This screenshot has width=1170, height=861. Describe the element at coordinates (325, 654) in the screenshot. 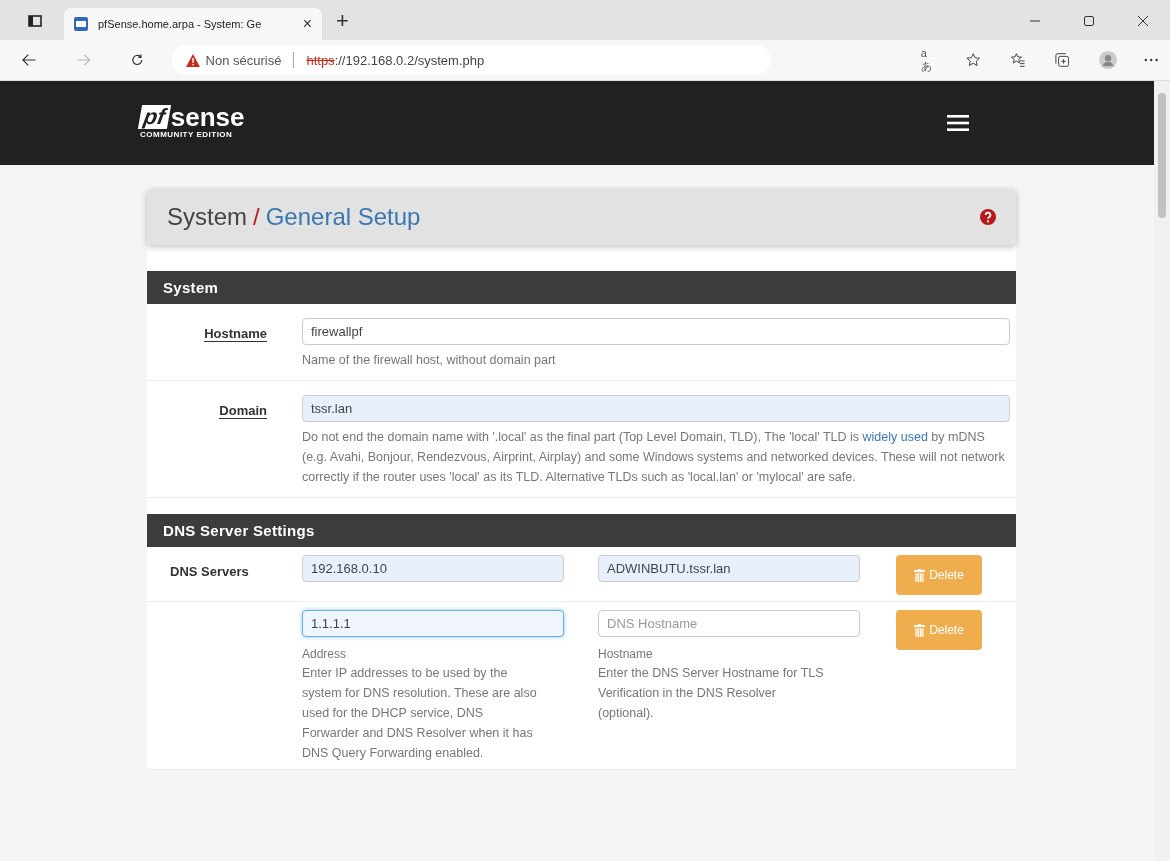

I see `field-caption: Address` at that location.